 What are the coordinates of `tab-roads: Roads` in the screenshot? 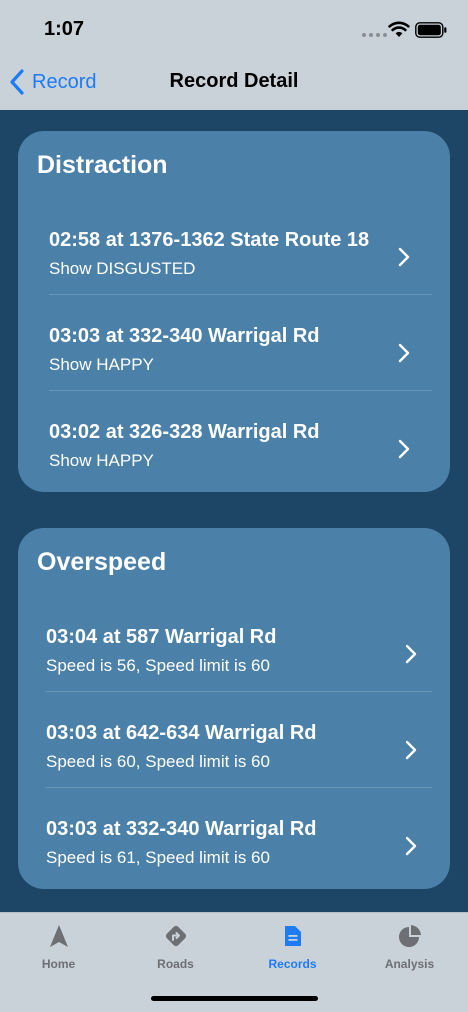 It's located at (175, 948).